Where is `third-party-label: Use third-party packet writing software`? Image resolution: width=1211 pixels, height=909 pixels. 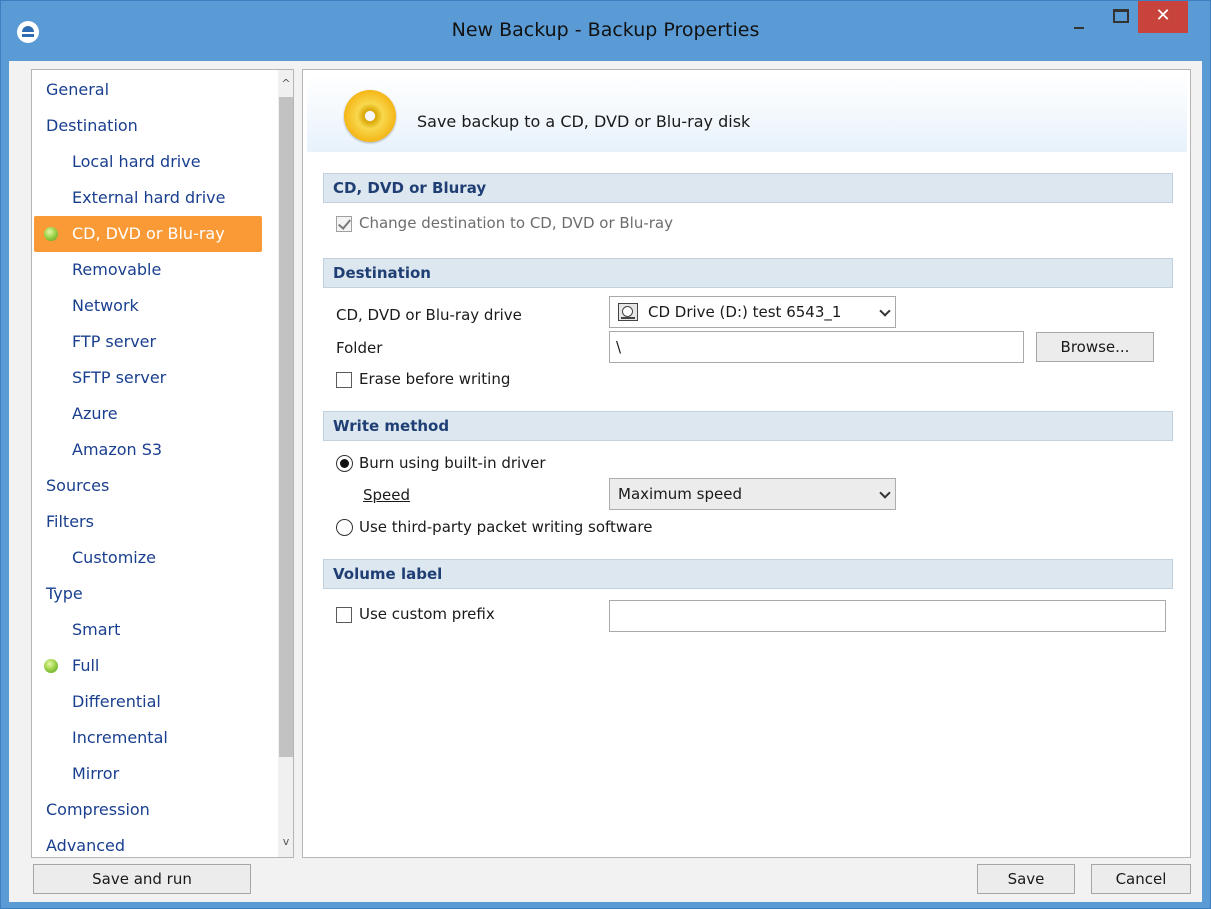 third-party-label: Use third-party packet writing software is located at coordinates (506, 527).